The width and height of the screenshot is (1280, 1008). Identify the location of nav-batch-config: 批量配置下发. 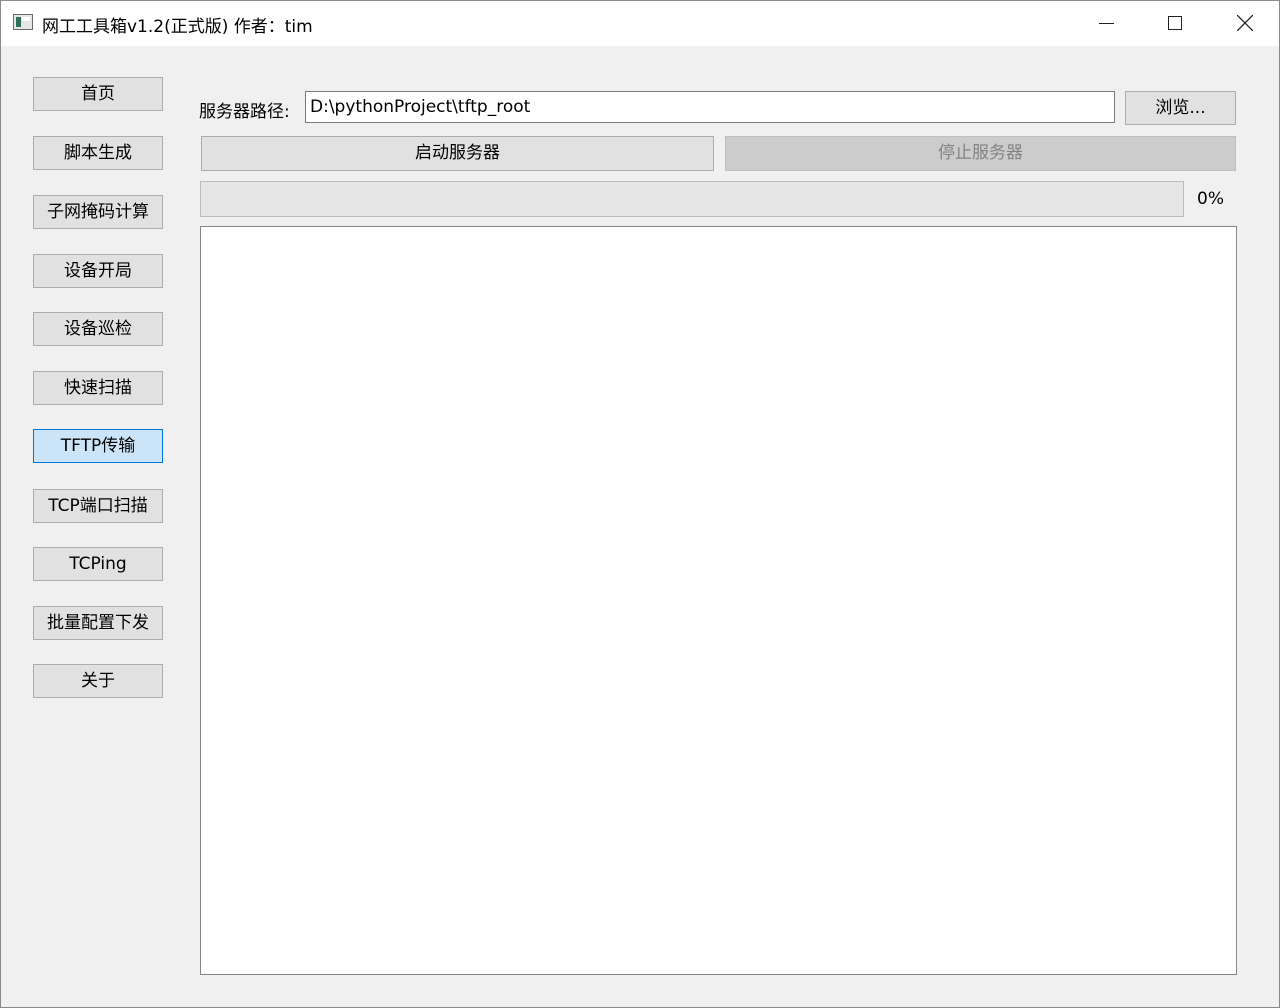
(98, 623).